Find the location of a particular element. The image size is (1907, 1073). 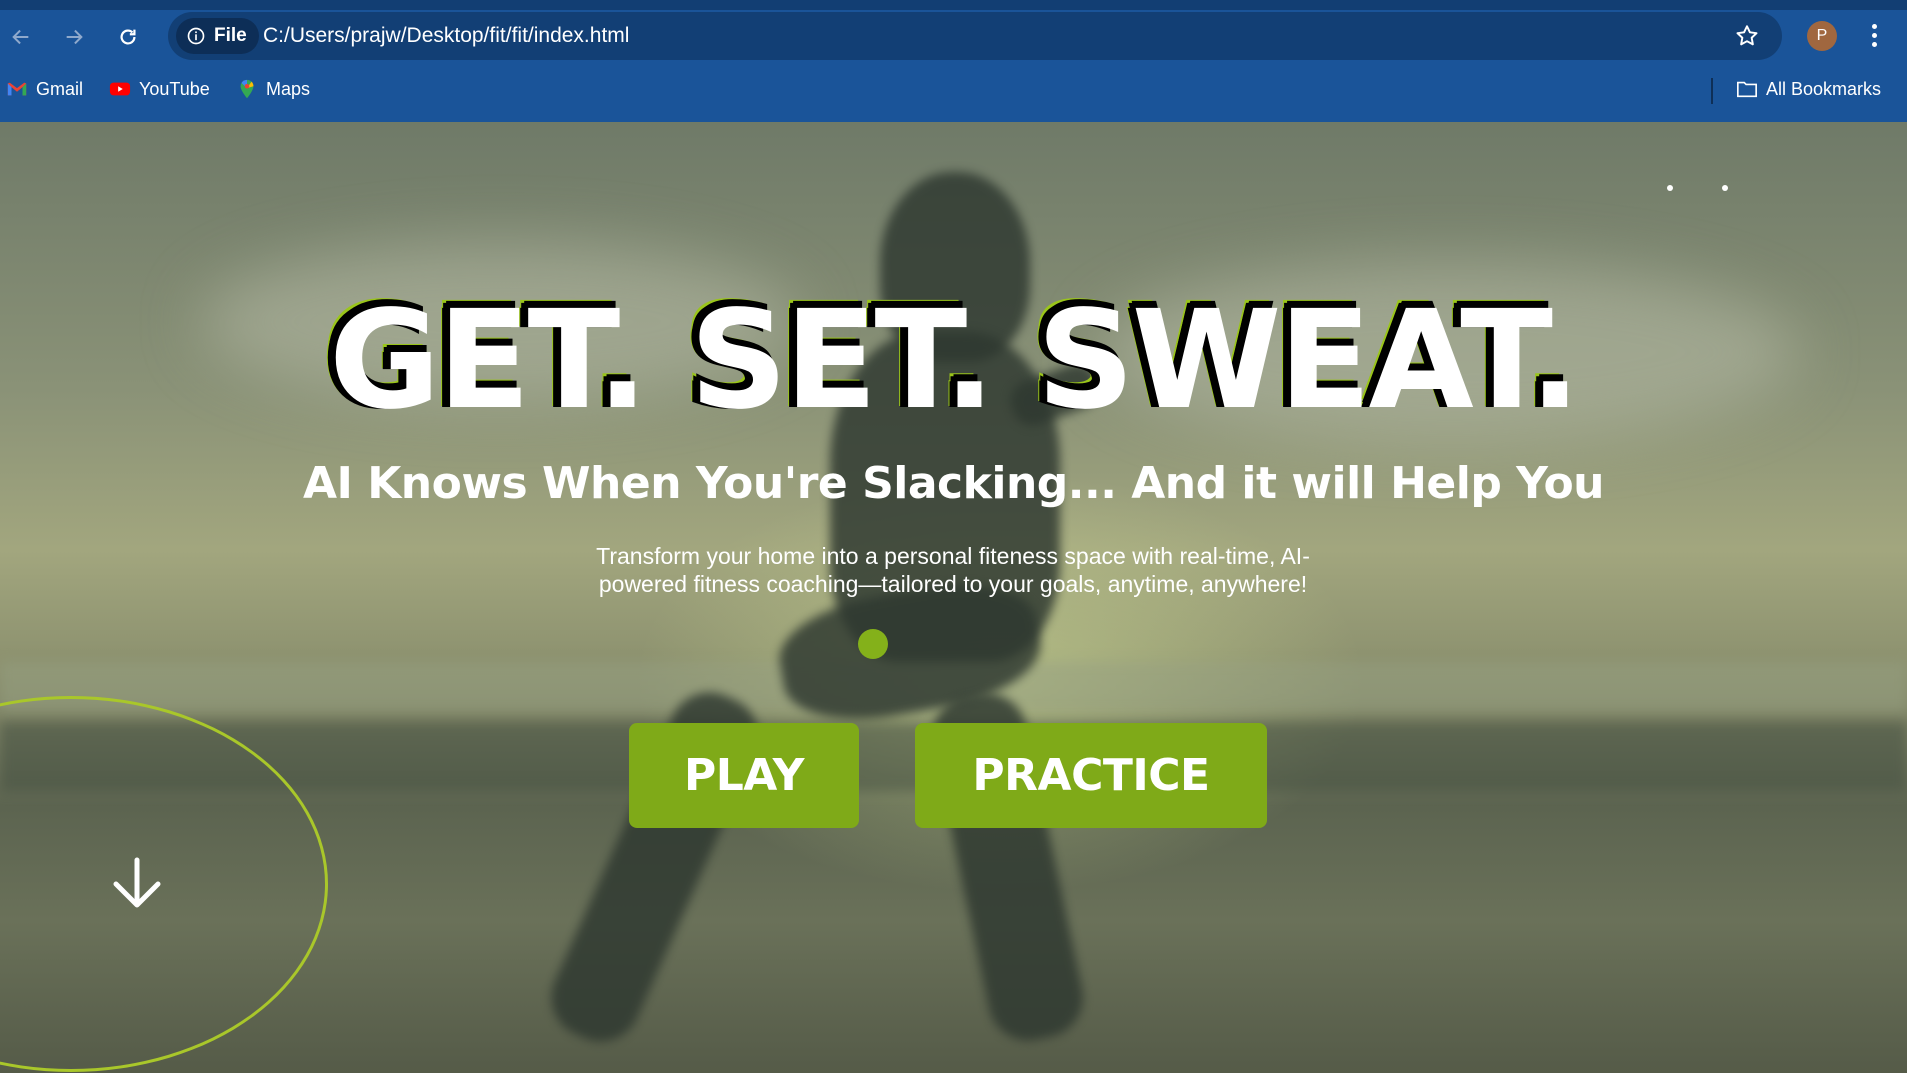

all-bookmarks-button: All Bookmarks is located at coordinates (1808, 89).